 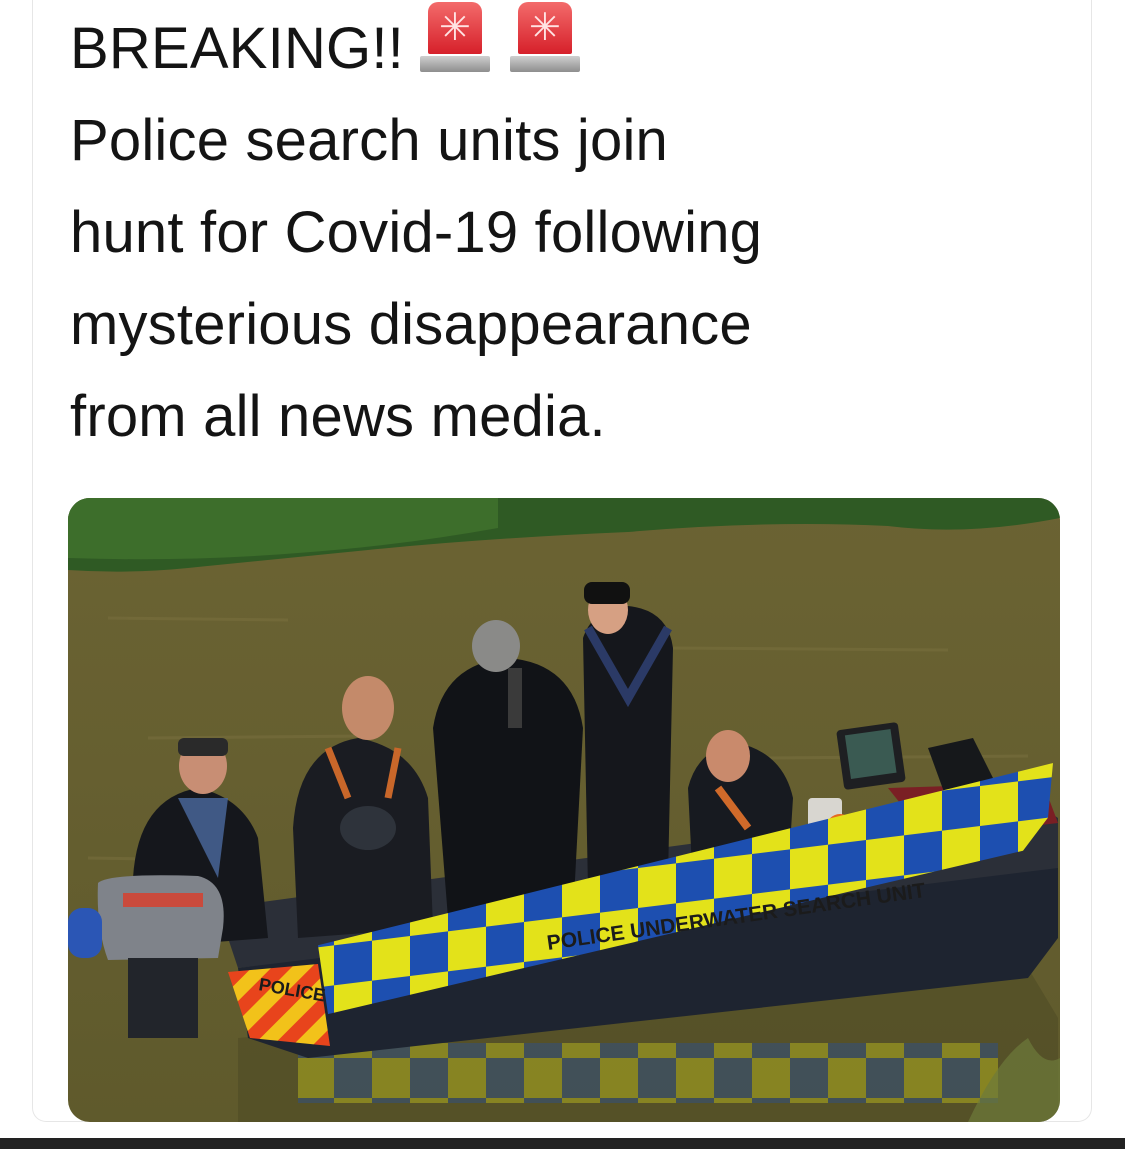 I want to click on bottom-bar, so click(x=562, y=1143).